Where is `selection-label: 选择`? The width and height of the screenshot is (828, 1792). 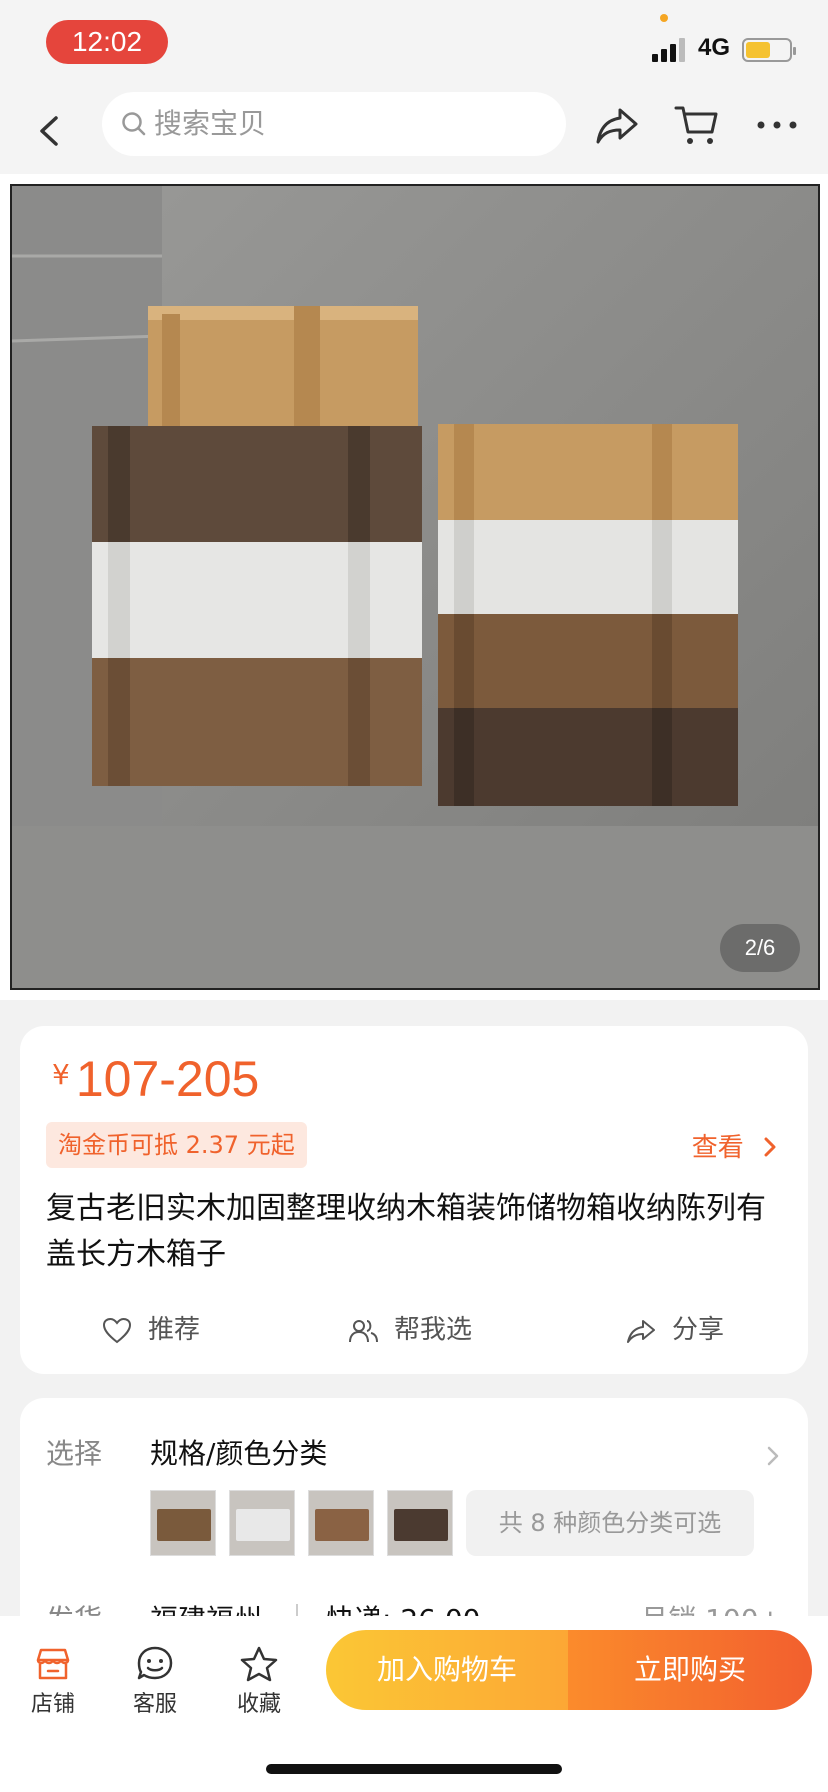 selection-label: 选择 is located at coordinates (74, 1453).